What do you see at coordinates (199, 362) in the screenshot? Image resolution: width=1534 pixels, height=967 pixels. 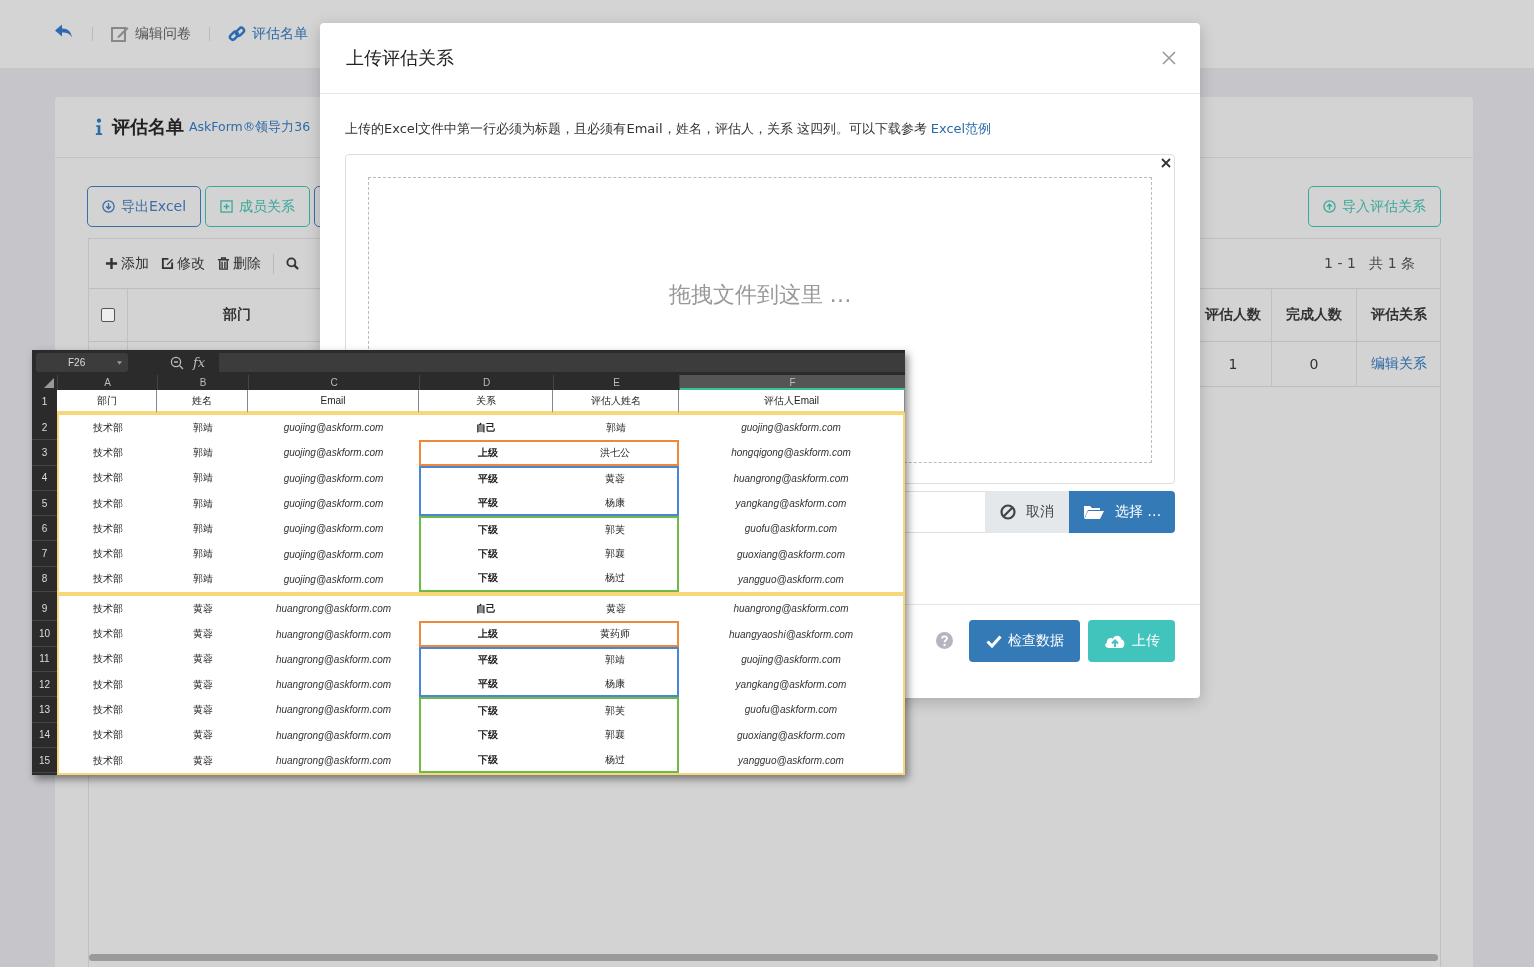 I see `function-label: fx` at bounding box center [199, 362].